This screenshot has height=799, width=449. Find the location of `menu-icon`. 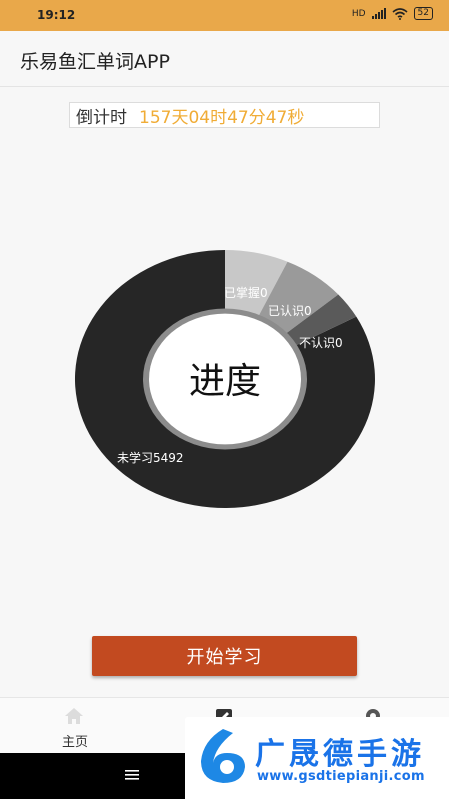

menu-icon is located at coordinates (132, 775).